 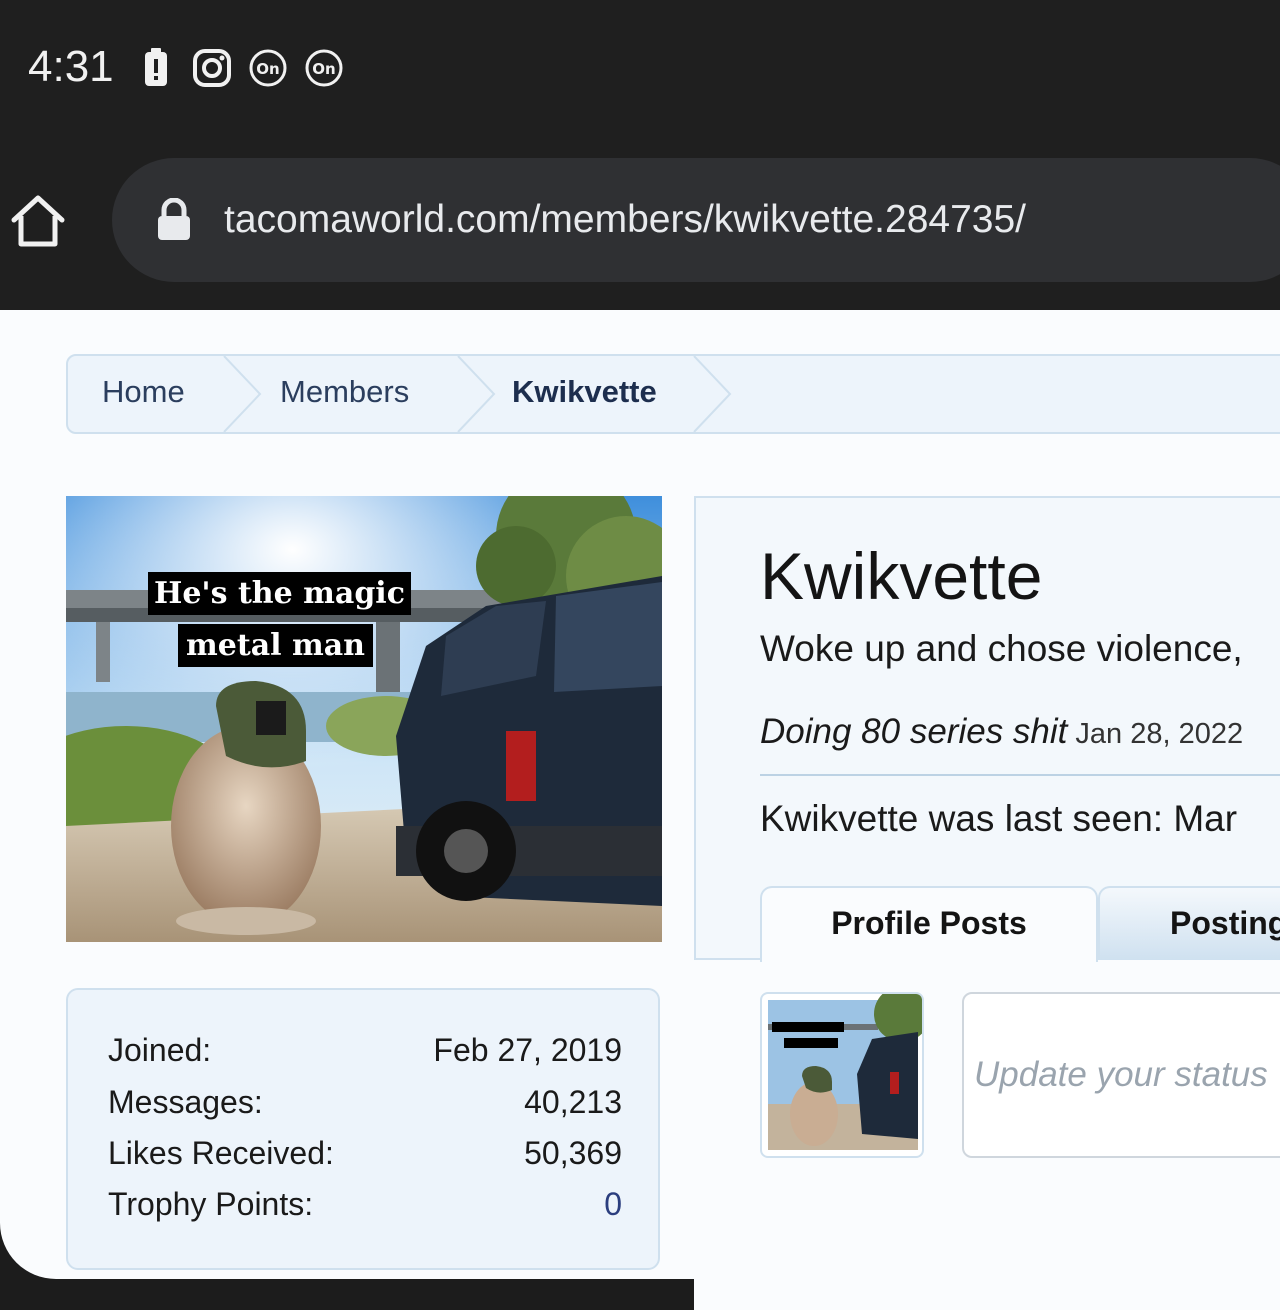 I want to click on breadcrumb: Home Members Kwikvette, so click(x=673, y=394).